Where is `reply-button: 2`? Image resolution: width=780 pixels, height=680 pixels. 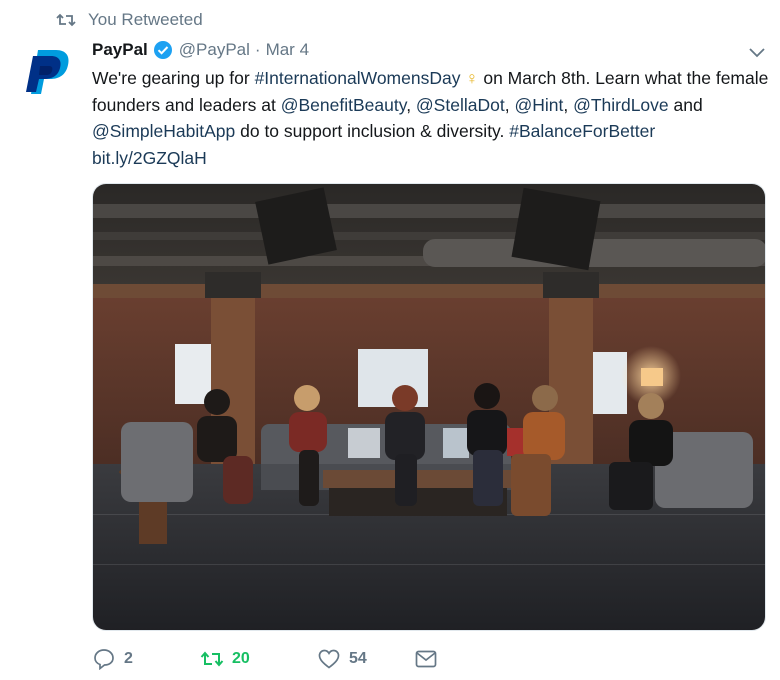 reply-button: 2 is located at coordinates (146, 659).